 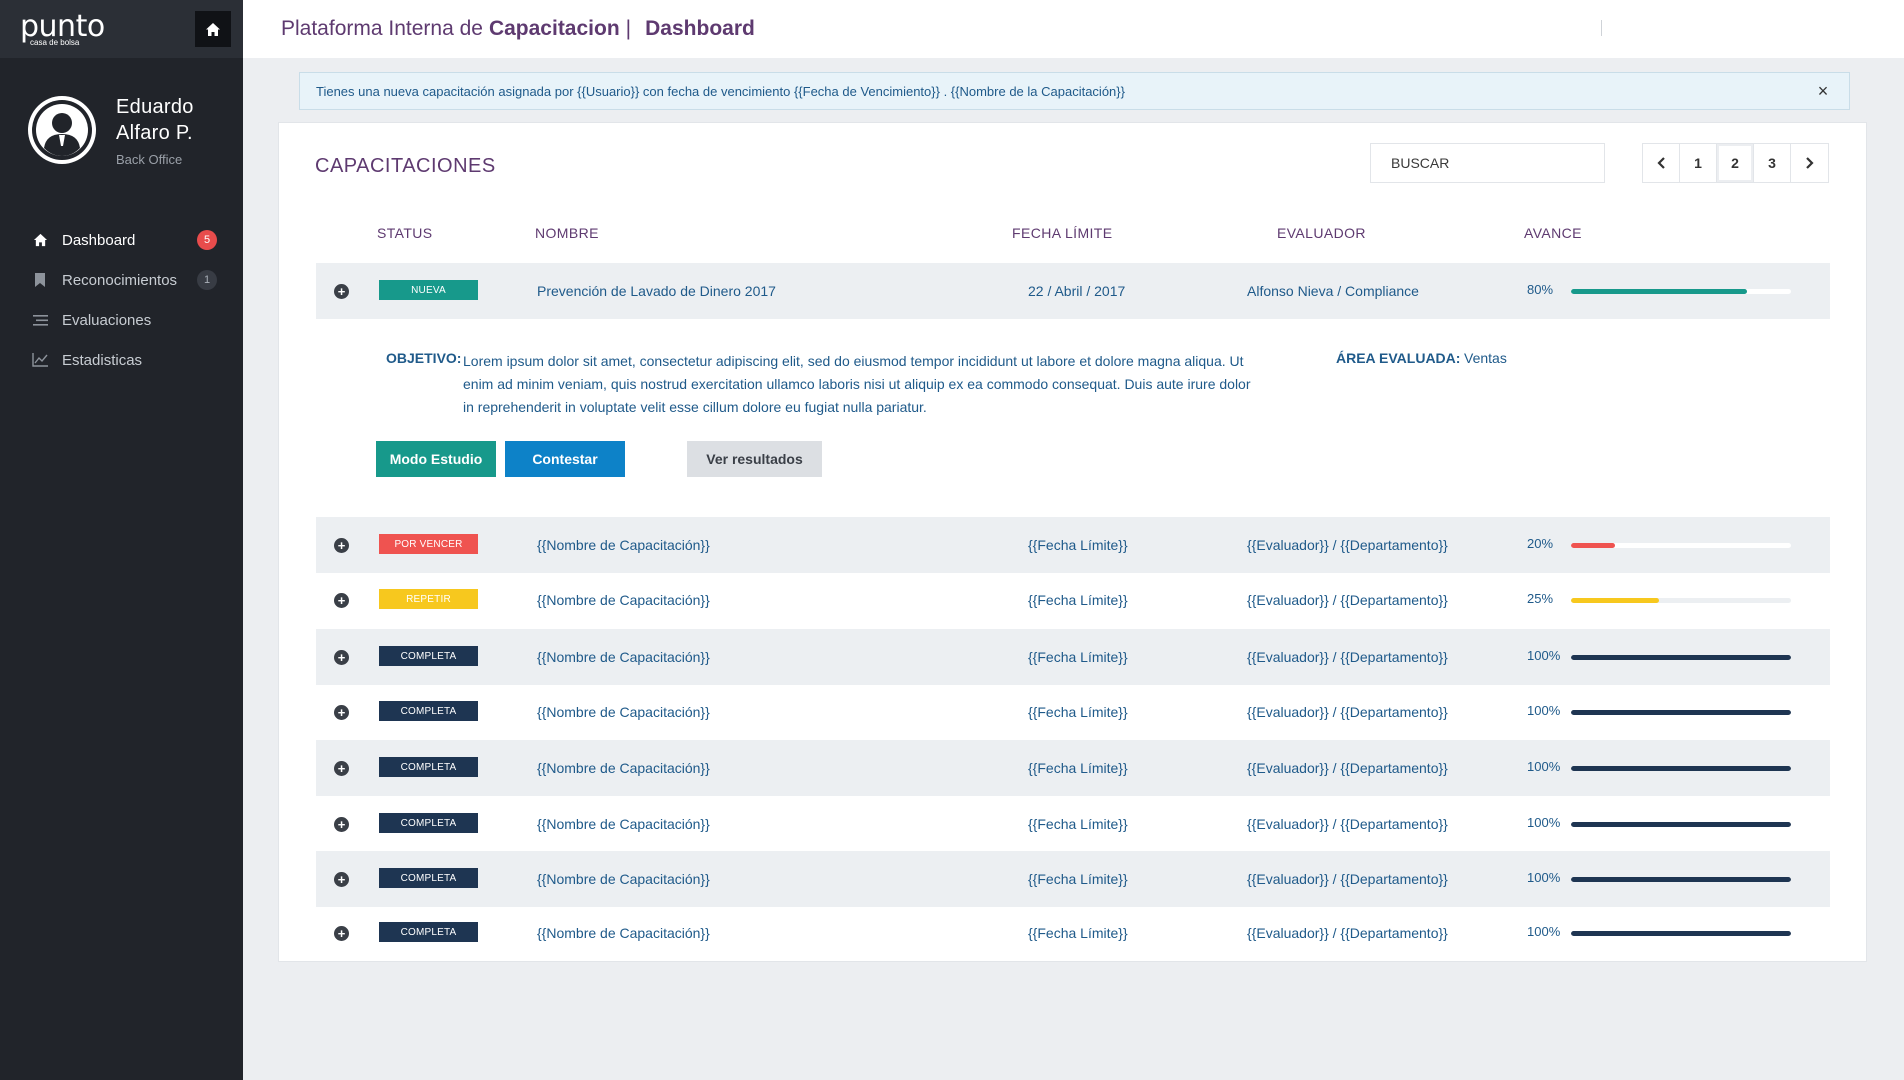 What do you see at coordinates (1540, 598) in the screenshot?
I see `progress-percent: 25%` at bounding box center [1540, 598].